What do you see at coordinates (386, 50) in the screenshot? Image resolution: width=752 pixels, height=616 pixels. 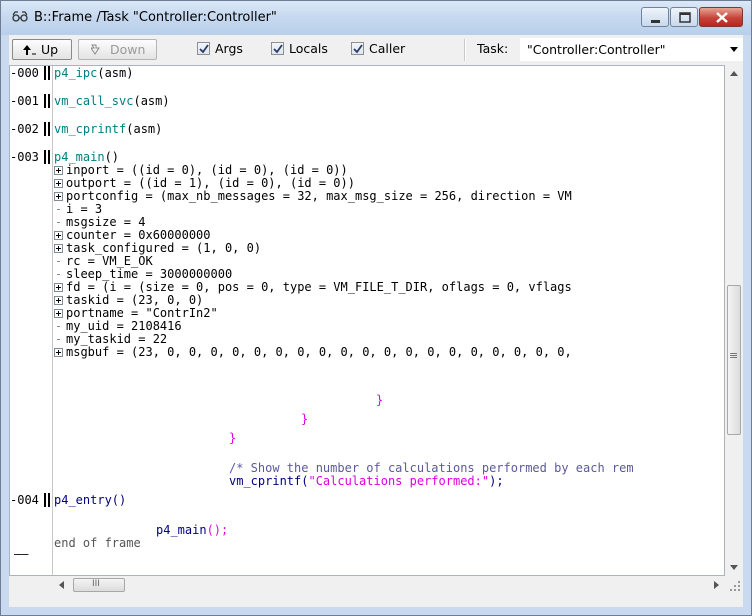 I see `caller-checkbox: Caller` at bounding box center [386, 50].